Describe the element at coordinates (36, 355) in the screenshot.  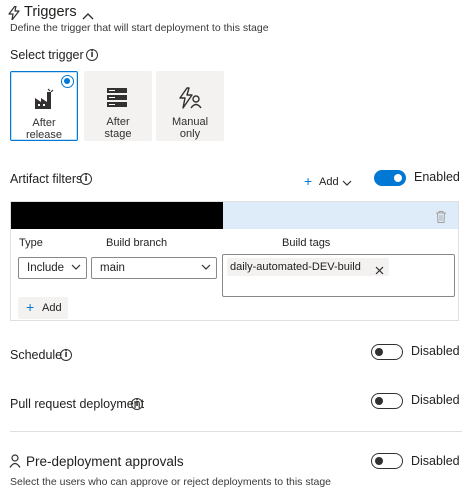
I see `schedule-label: Schedule` at that location.